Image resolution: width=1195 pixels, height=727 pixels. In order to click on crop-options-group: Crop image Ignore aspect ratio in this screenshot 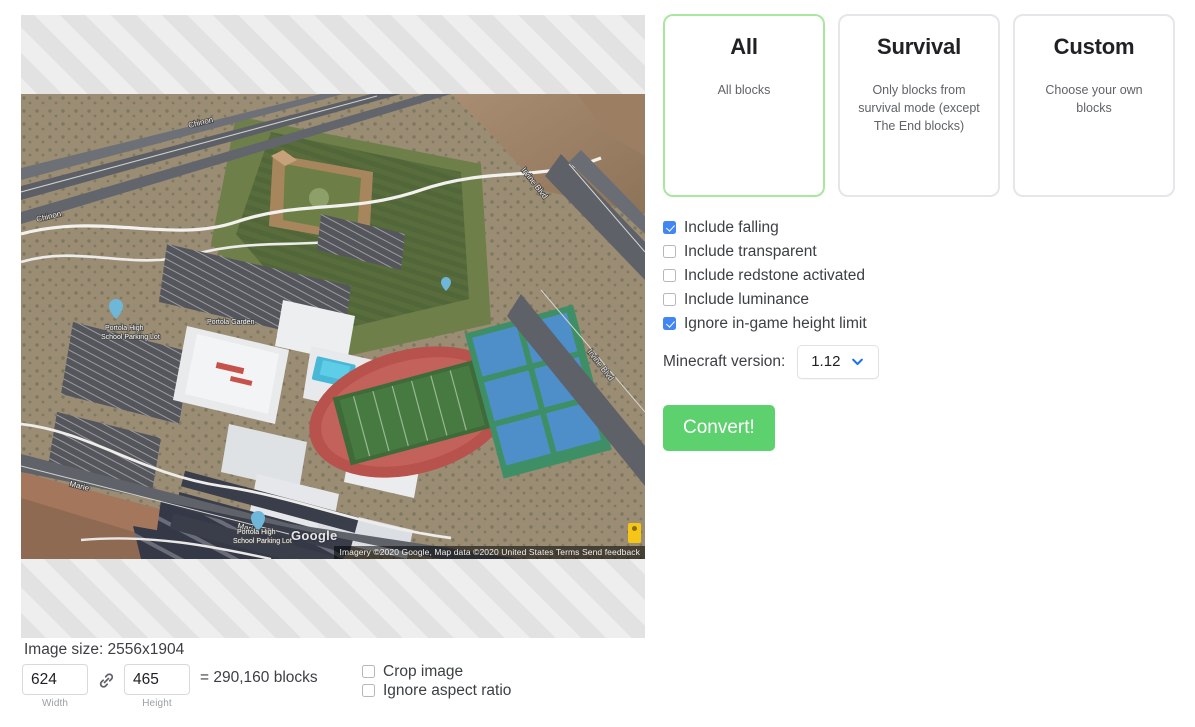, I will do `click(436, 682)`.